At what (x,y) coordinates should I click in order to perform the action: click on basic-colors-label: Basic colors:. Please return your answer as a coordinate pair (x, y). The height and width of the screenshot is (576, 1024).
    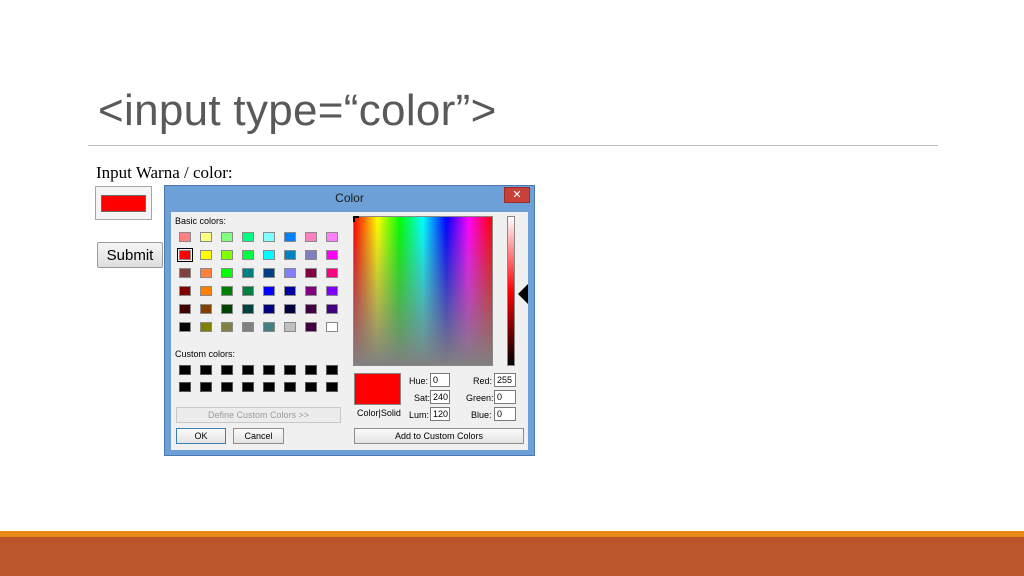
    Looking at the image, I should click on (201, 221).